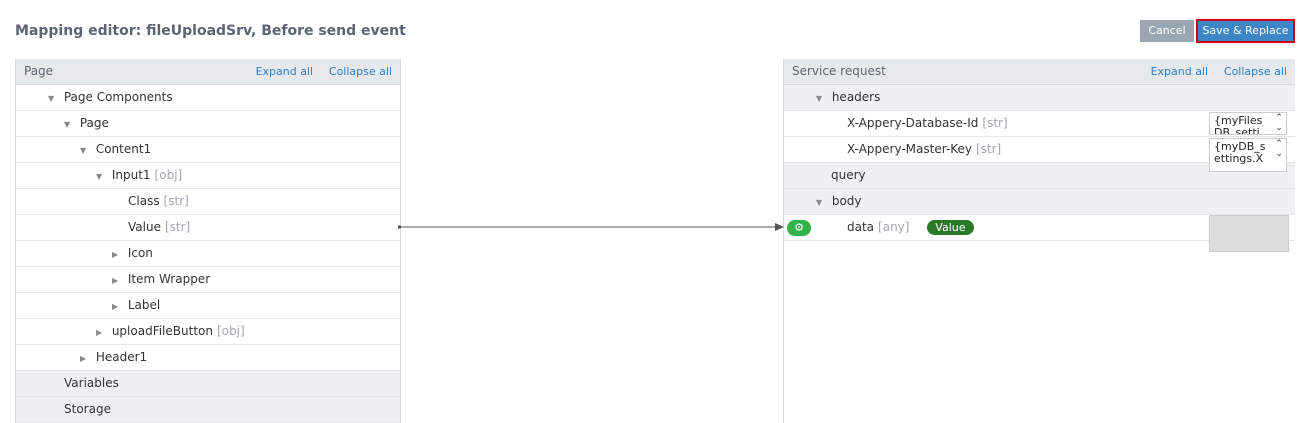 Image resolution: width=1303 pixels, height=423 pixels. What do you see at coordinates (591, 227) in the screenshot?
I see `mapping-connector` at bounding box center [591, 227].